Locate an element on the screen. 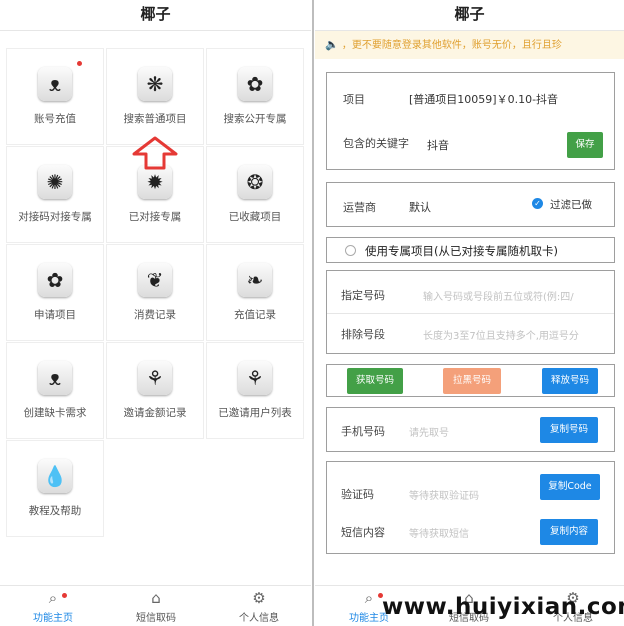 The height and width of the screenshot is (626, 624). exclude-input: 长度为3至7位且支持多个,用逗号分 is located at coordinates (515, 334).